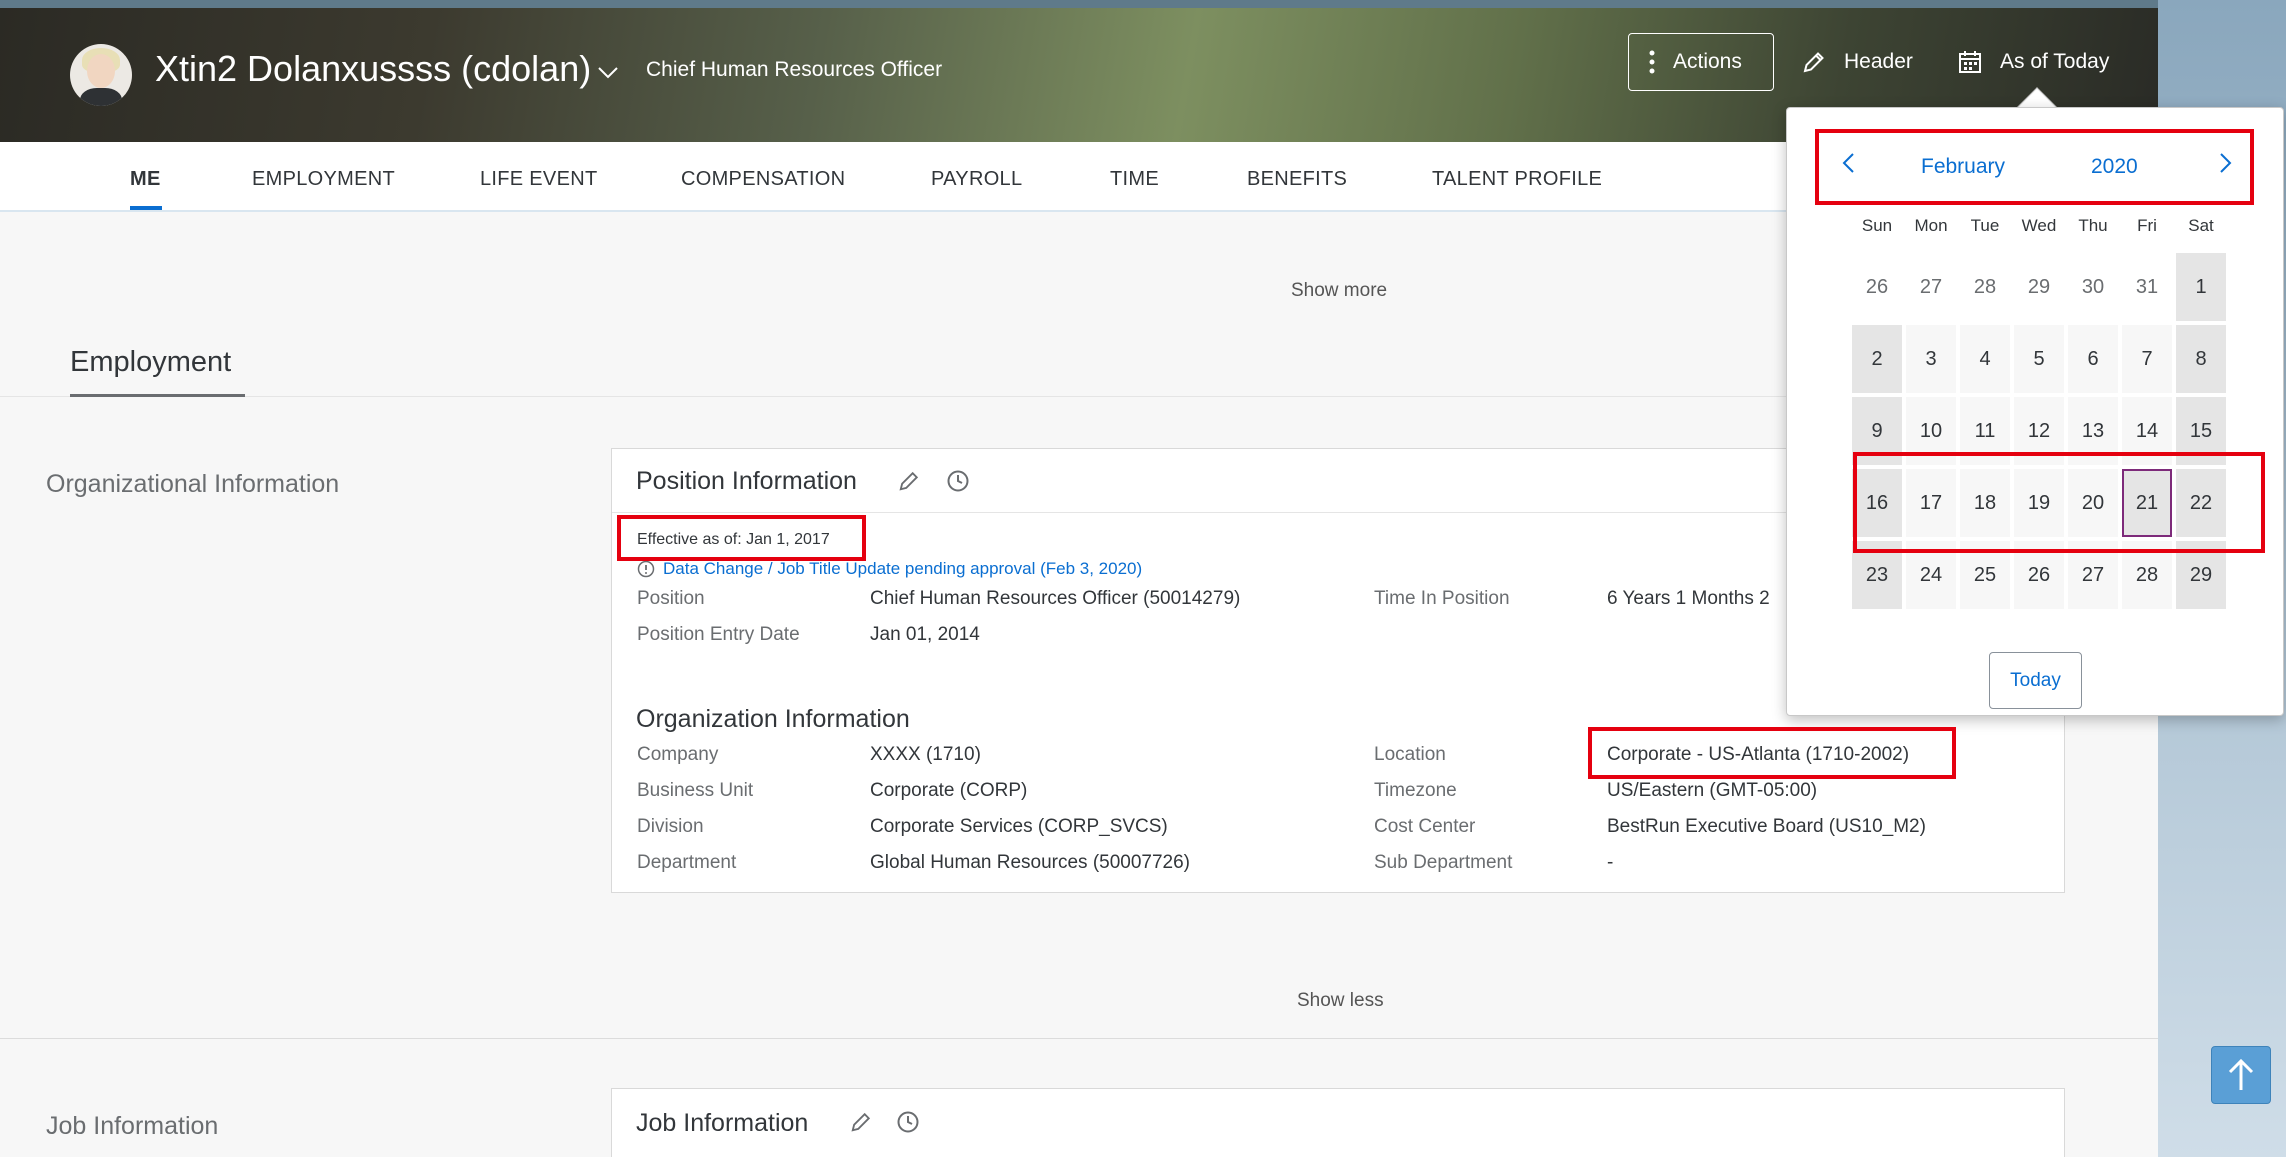  I want to click on calendar-day: 30, so click(2093, 287).